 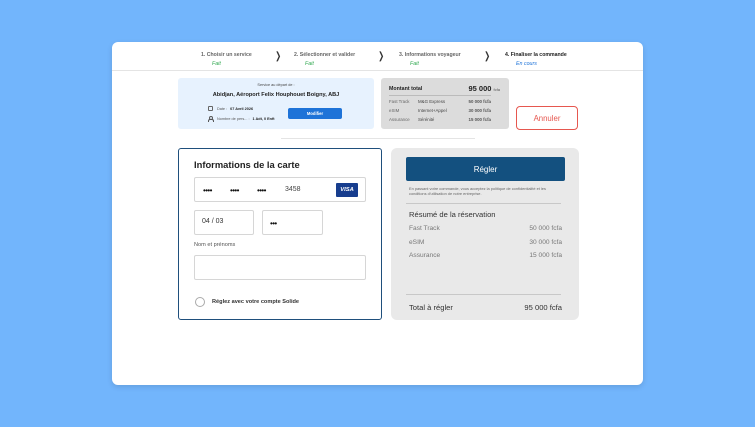 What do you see at coordinates (526, 63) in the screenshot?
I see `step-status: En cours` at bounding box center [526, 63].